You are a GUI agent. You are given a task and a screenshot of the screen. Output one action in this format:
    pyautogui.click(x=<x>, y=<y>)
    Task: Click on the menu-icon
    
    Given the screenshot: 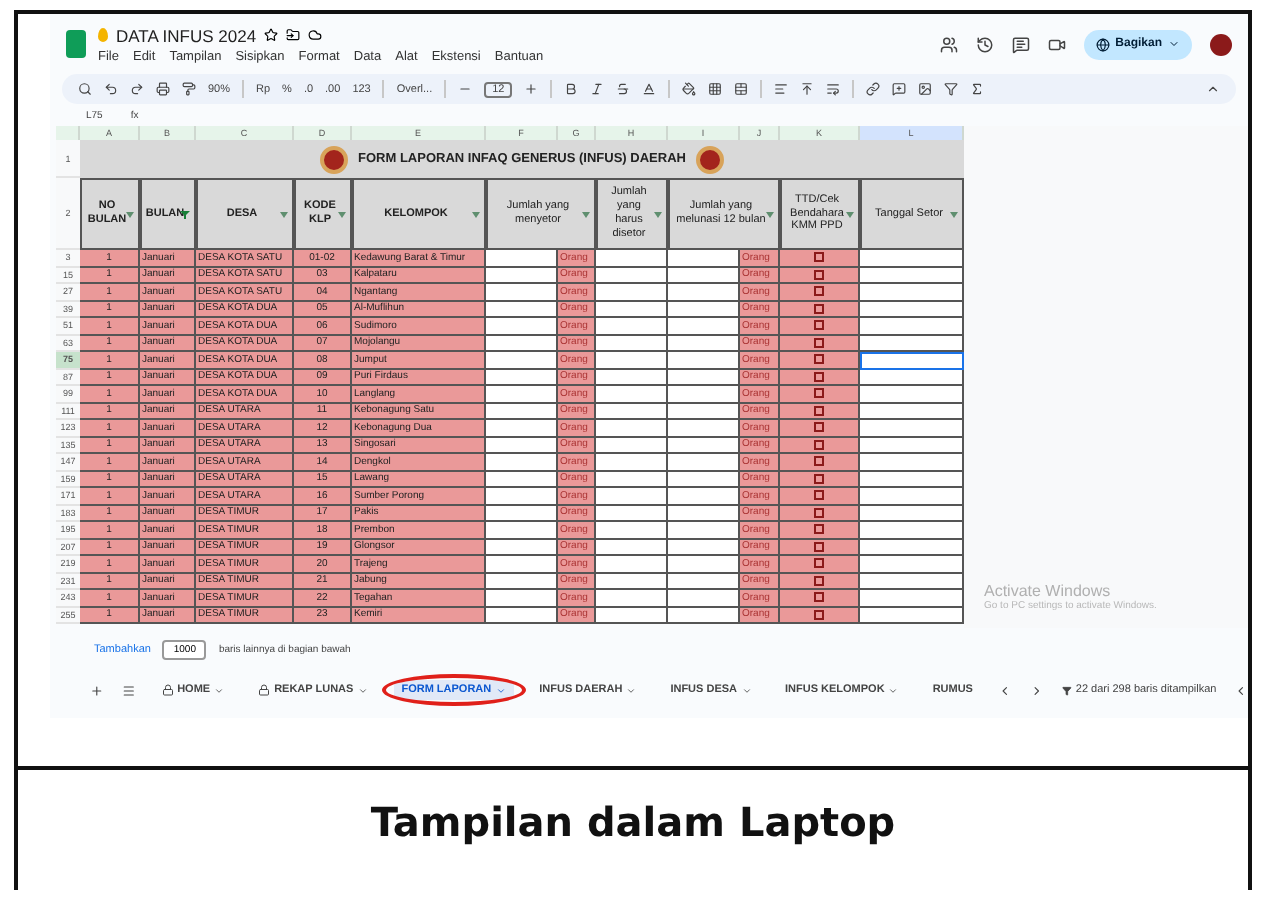 What is the action you would take?
    pyautogui.click(x=128, y=690)
    